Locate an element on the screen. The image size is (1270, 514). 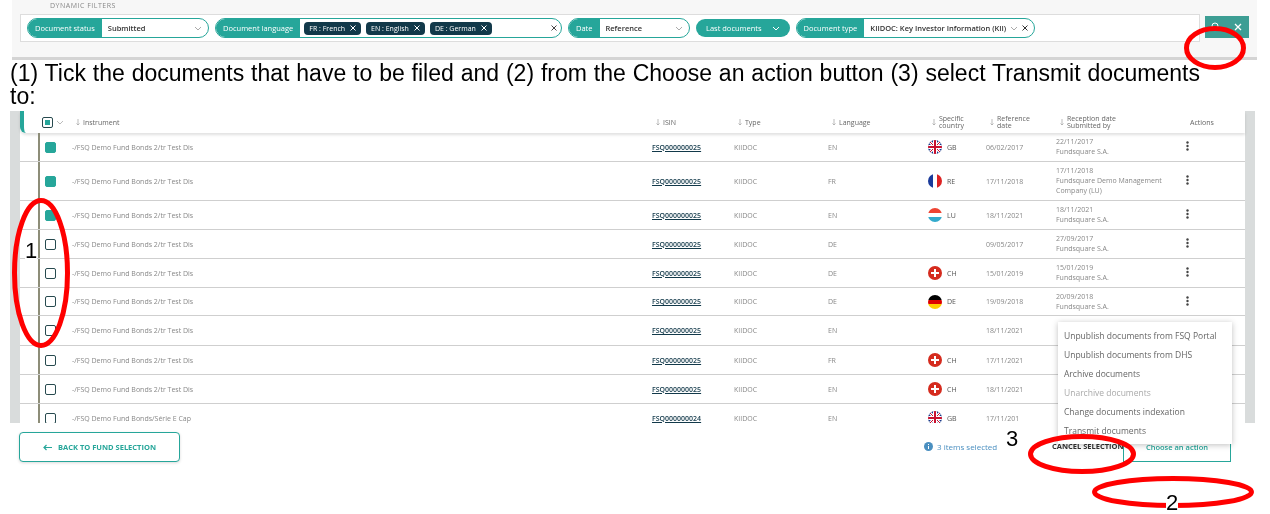
arrow-left-icon is located at coordinates (48, 447).